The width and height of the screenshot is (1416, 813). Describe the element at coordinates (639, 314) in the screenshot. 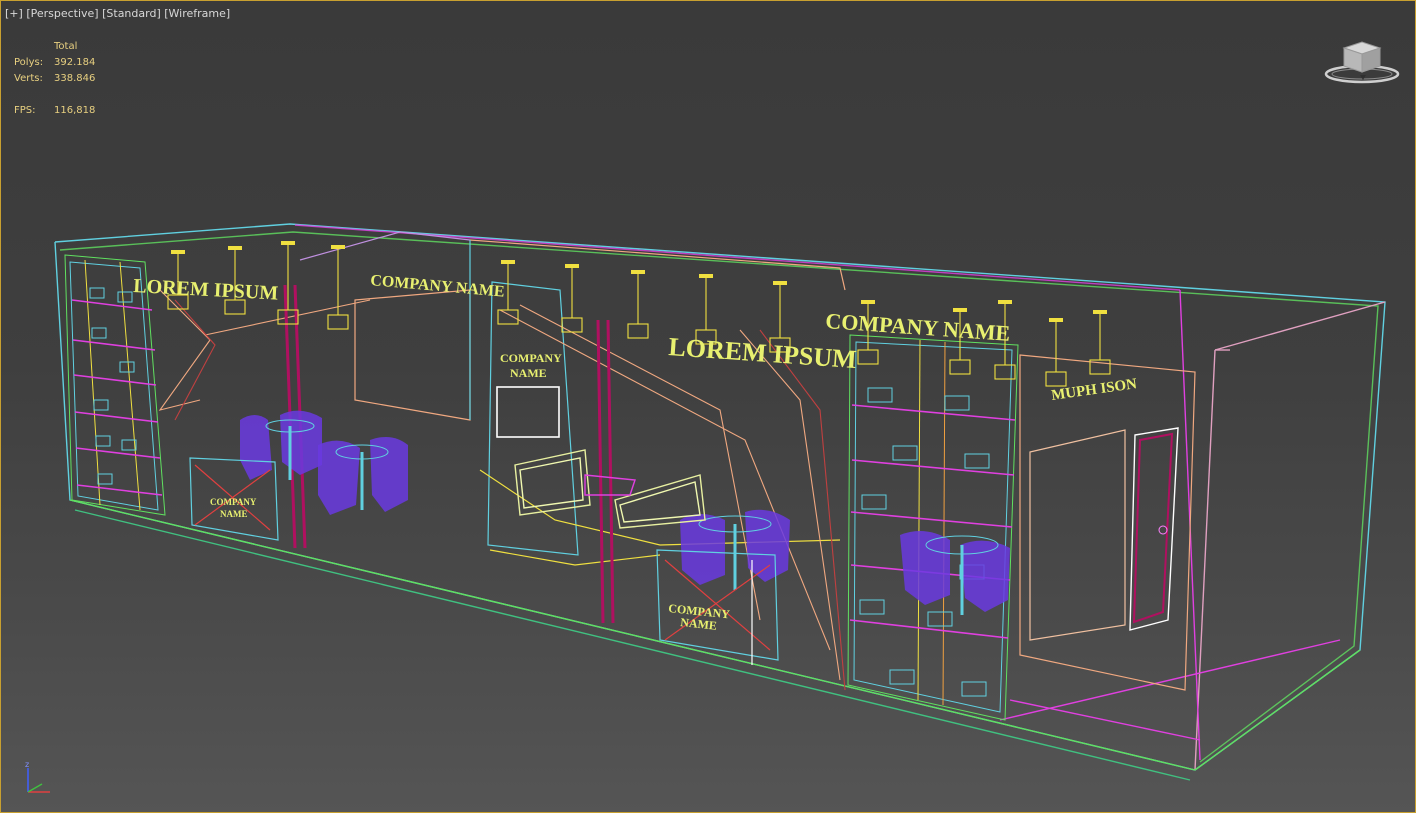

I see `hanging-lights` at that location.